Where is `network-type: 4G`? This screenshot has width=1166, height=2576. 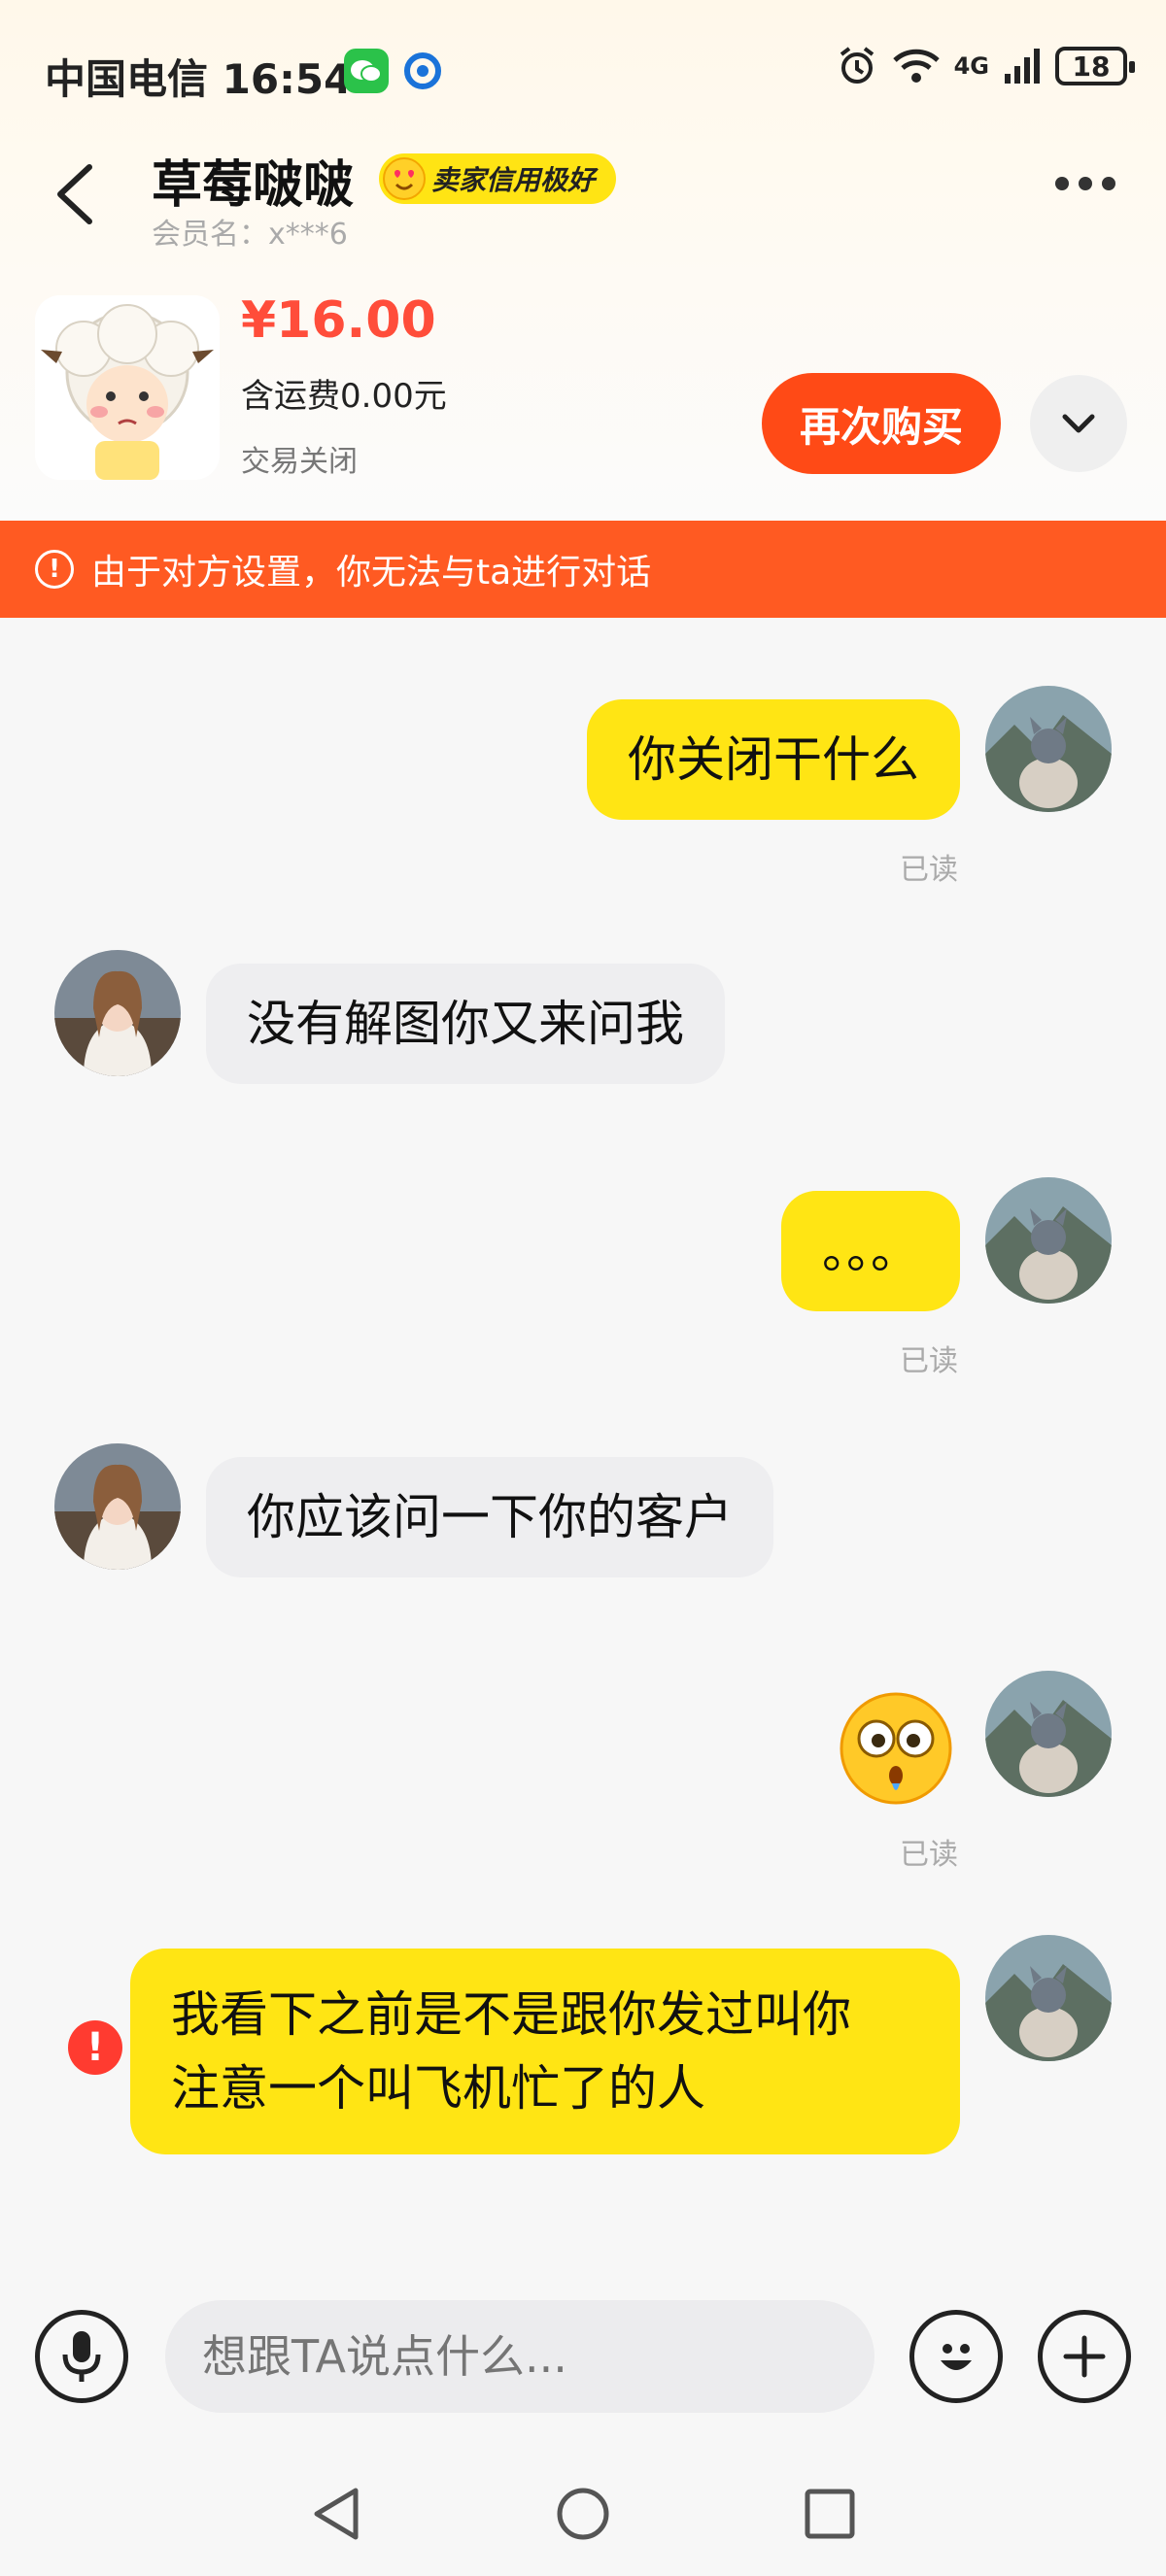
network-type: 4G is located at coordinates (971, 66).